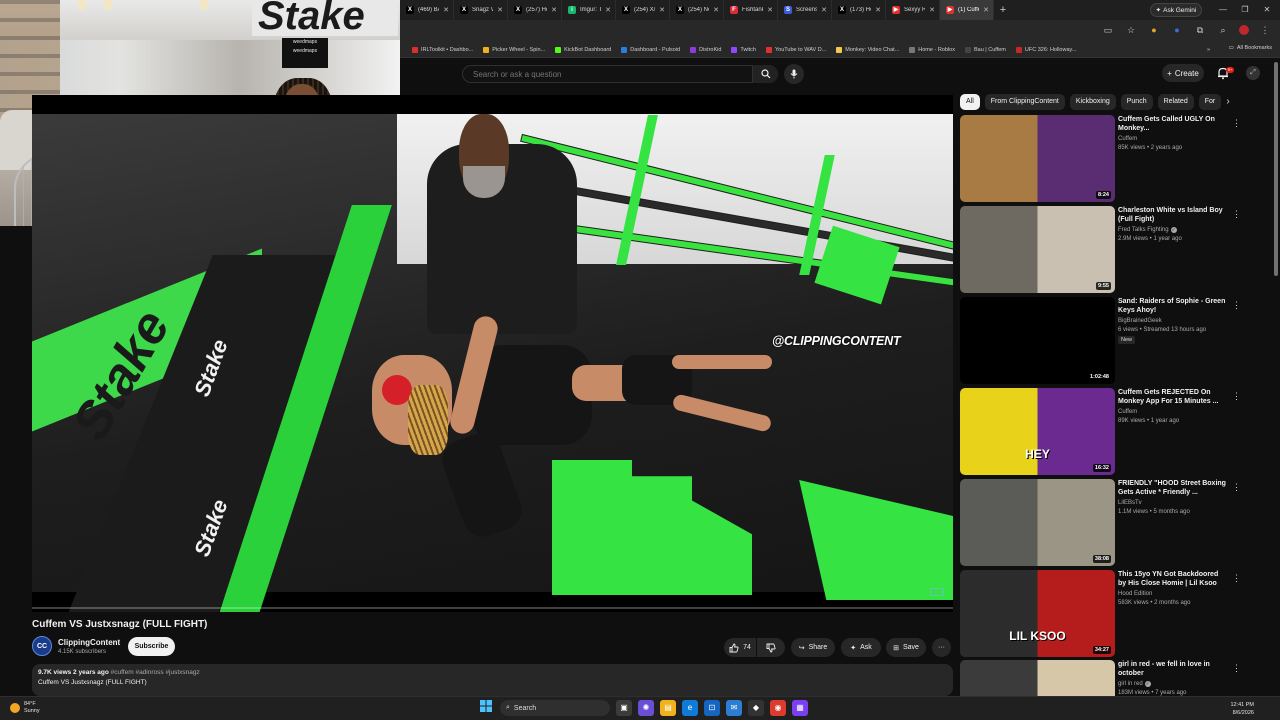  I want to click on video-thumbnail: 38:08, so click(1037, 522).